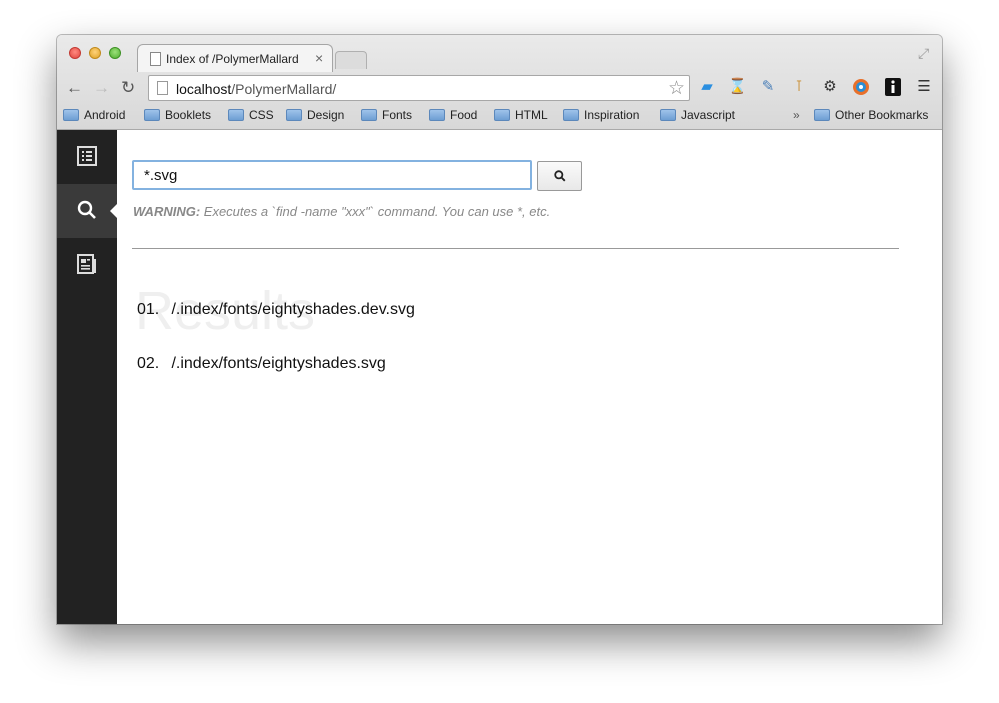 This screenshot has height=703, width=999. I want to click on url-host: localhost, so click(204, 89).